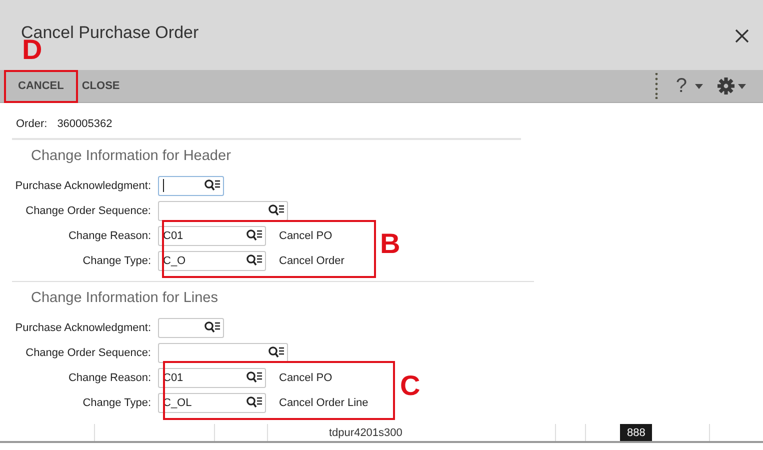 This screenshot has width=763, height=450. What do you see at coordinates (124, 298) in the screenshot?
I see `section-heading: Change Information for Lines` at bounding box center [124, 298].